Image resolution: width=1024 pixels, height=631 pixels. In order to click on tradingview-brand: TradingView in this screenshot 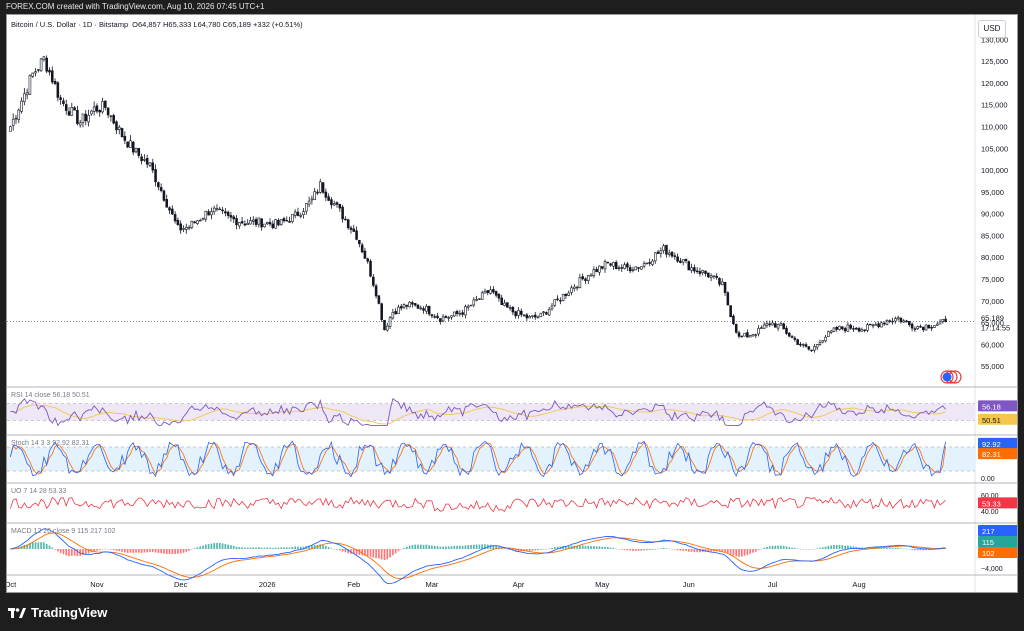, I will do `click(57, 612)`.